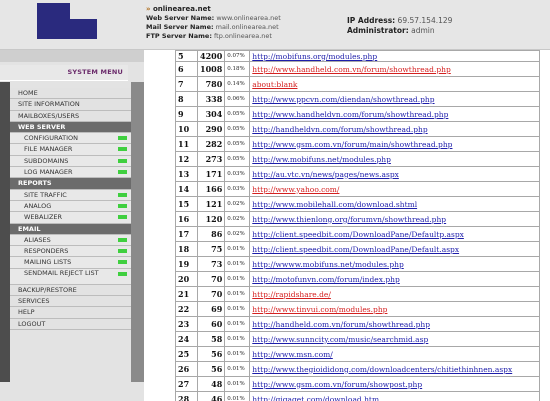  What do you see at coordinates (395, 354) in the screenshot?
I see `url-link: http://www.msn.com/` at bounding box center [395, 354].